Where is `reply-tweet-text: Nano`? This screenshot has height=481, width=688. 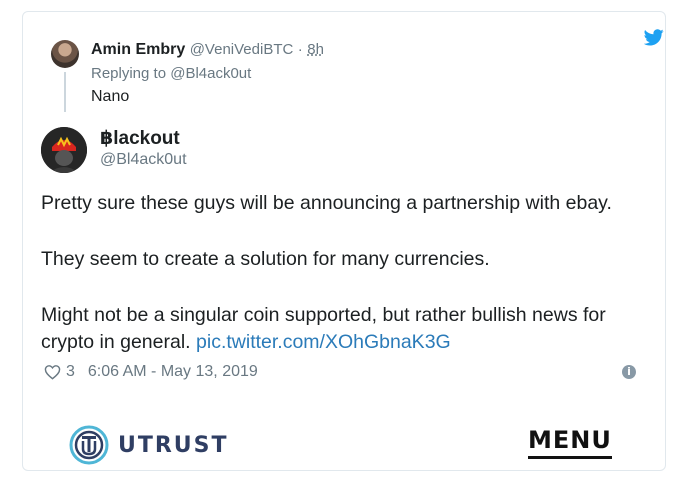 reply-tweet-text: Nano is located at coordinates (110, 96).